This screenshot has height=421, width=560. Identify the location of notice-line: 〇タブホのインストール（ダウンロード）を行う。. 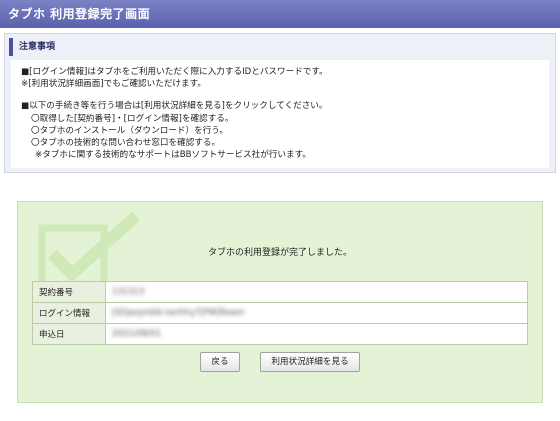
(129, 130).